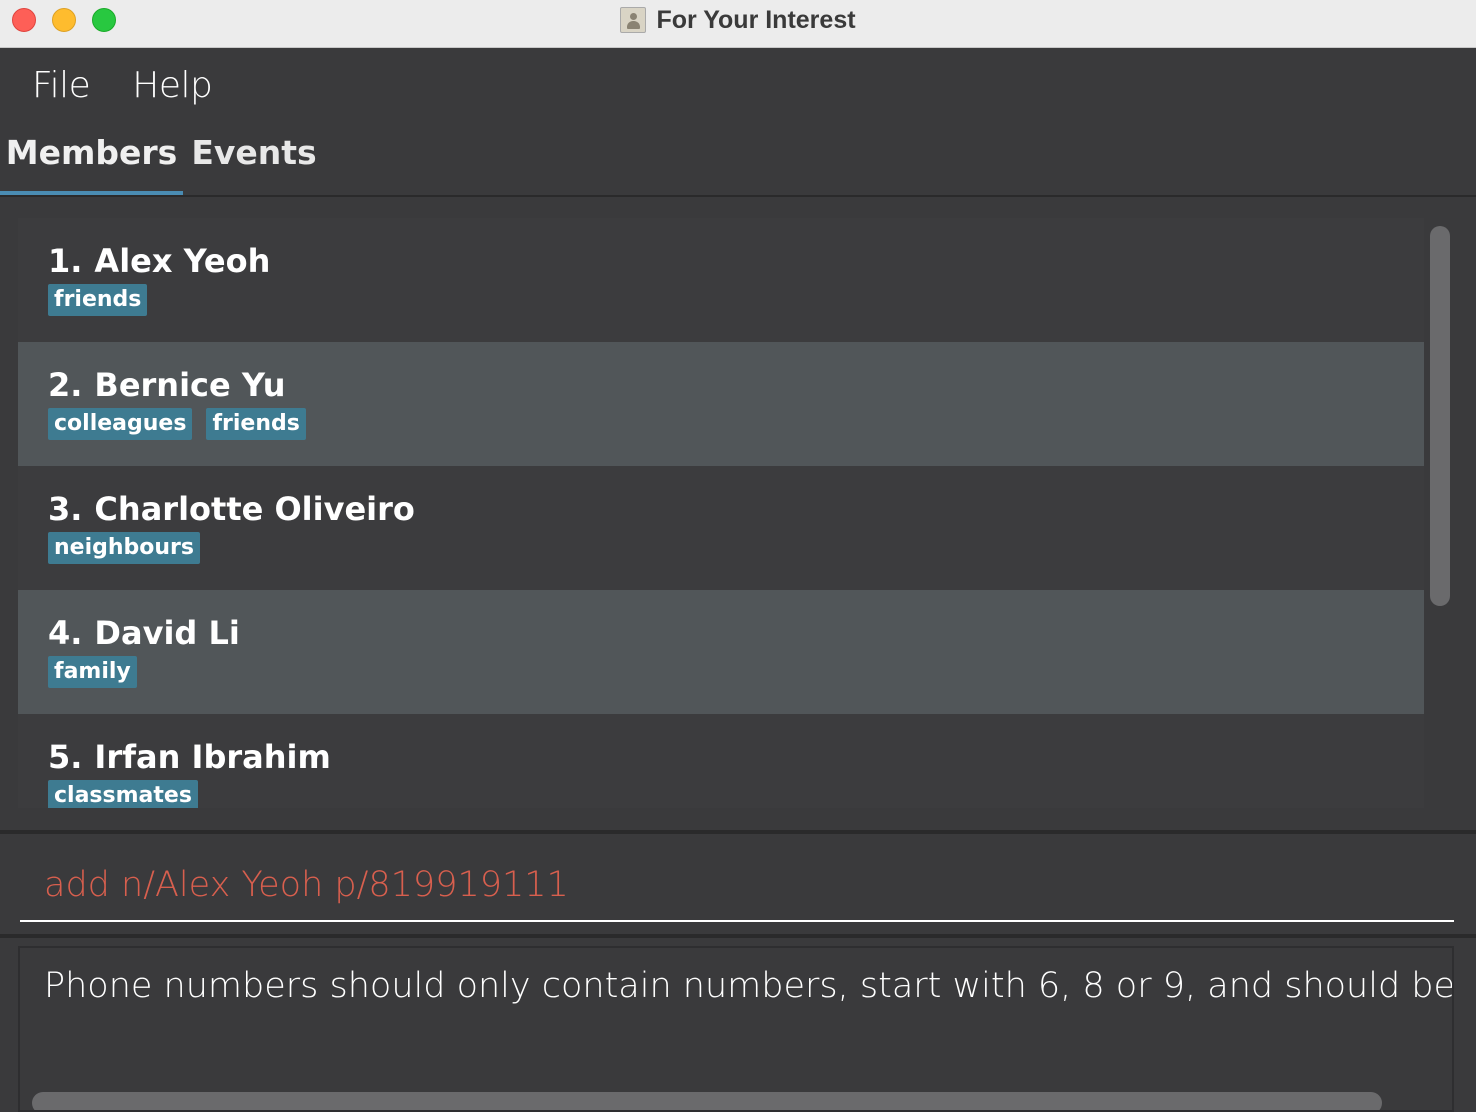  Describe the element at coordinates (91, 164) in the screenshot. I see `tab-members: Members` at that location.